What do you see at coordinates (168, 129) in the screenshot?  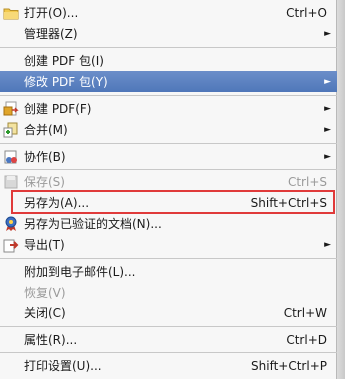 I see `menu-item-combine: 合并(M) ►` at bounding box center [168, 129].